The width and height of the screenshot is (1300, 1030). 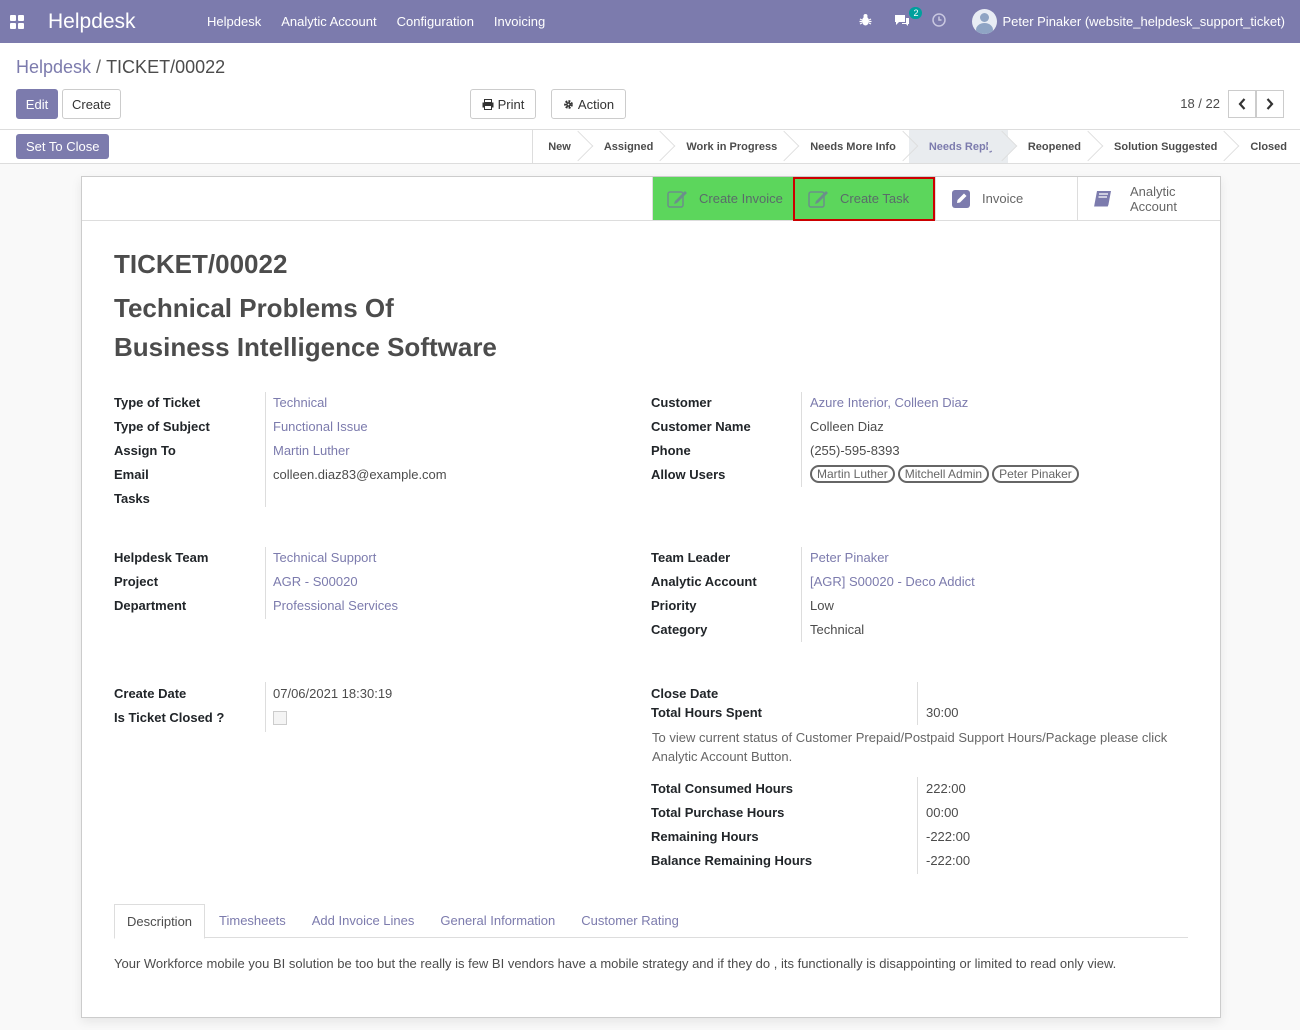 I want to click on chat-icon: 2, so click(x=908, y=18).